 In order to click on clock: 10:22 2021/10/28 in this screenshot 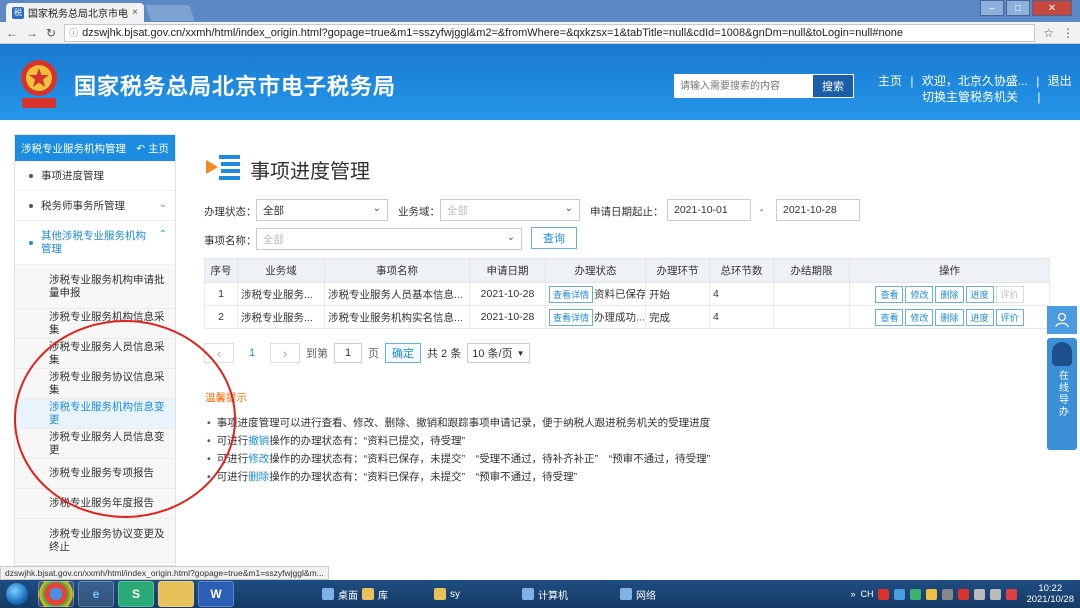, I will do `click(1050, 594)`.